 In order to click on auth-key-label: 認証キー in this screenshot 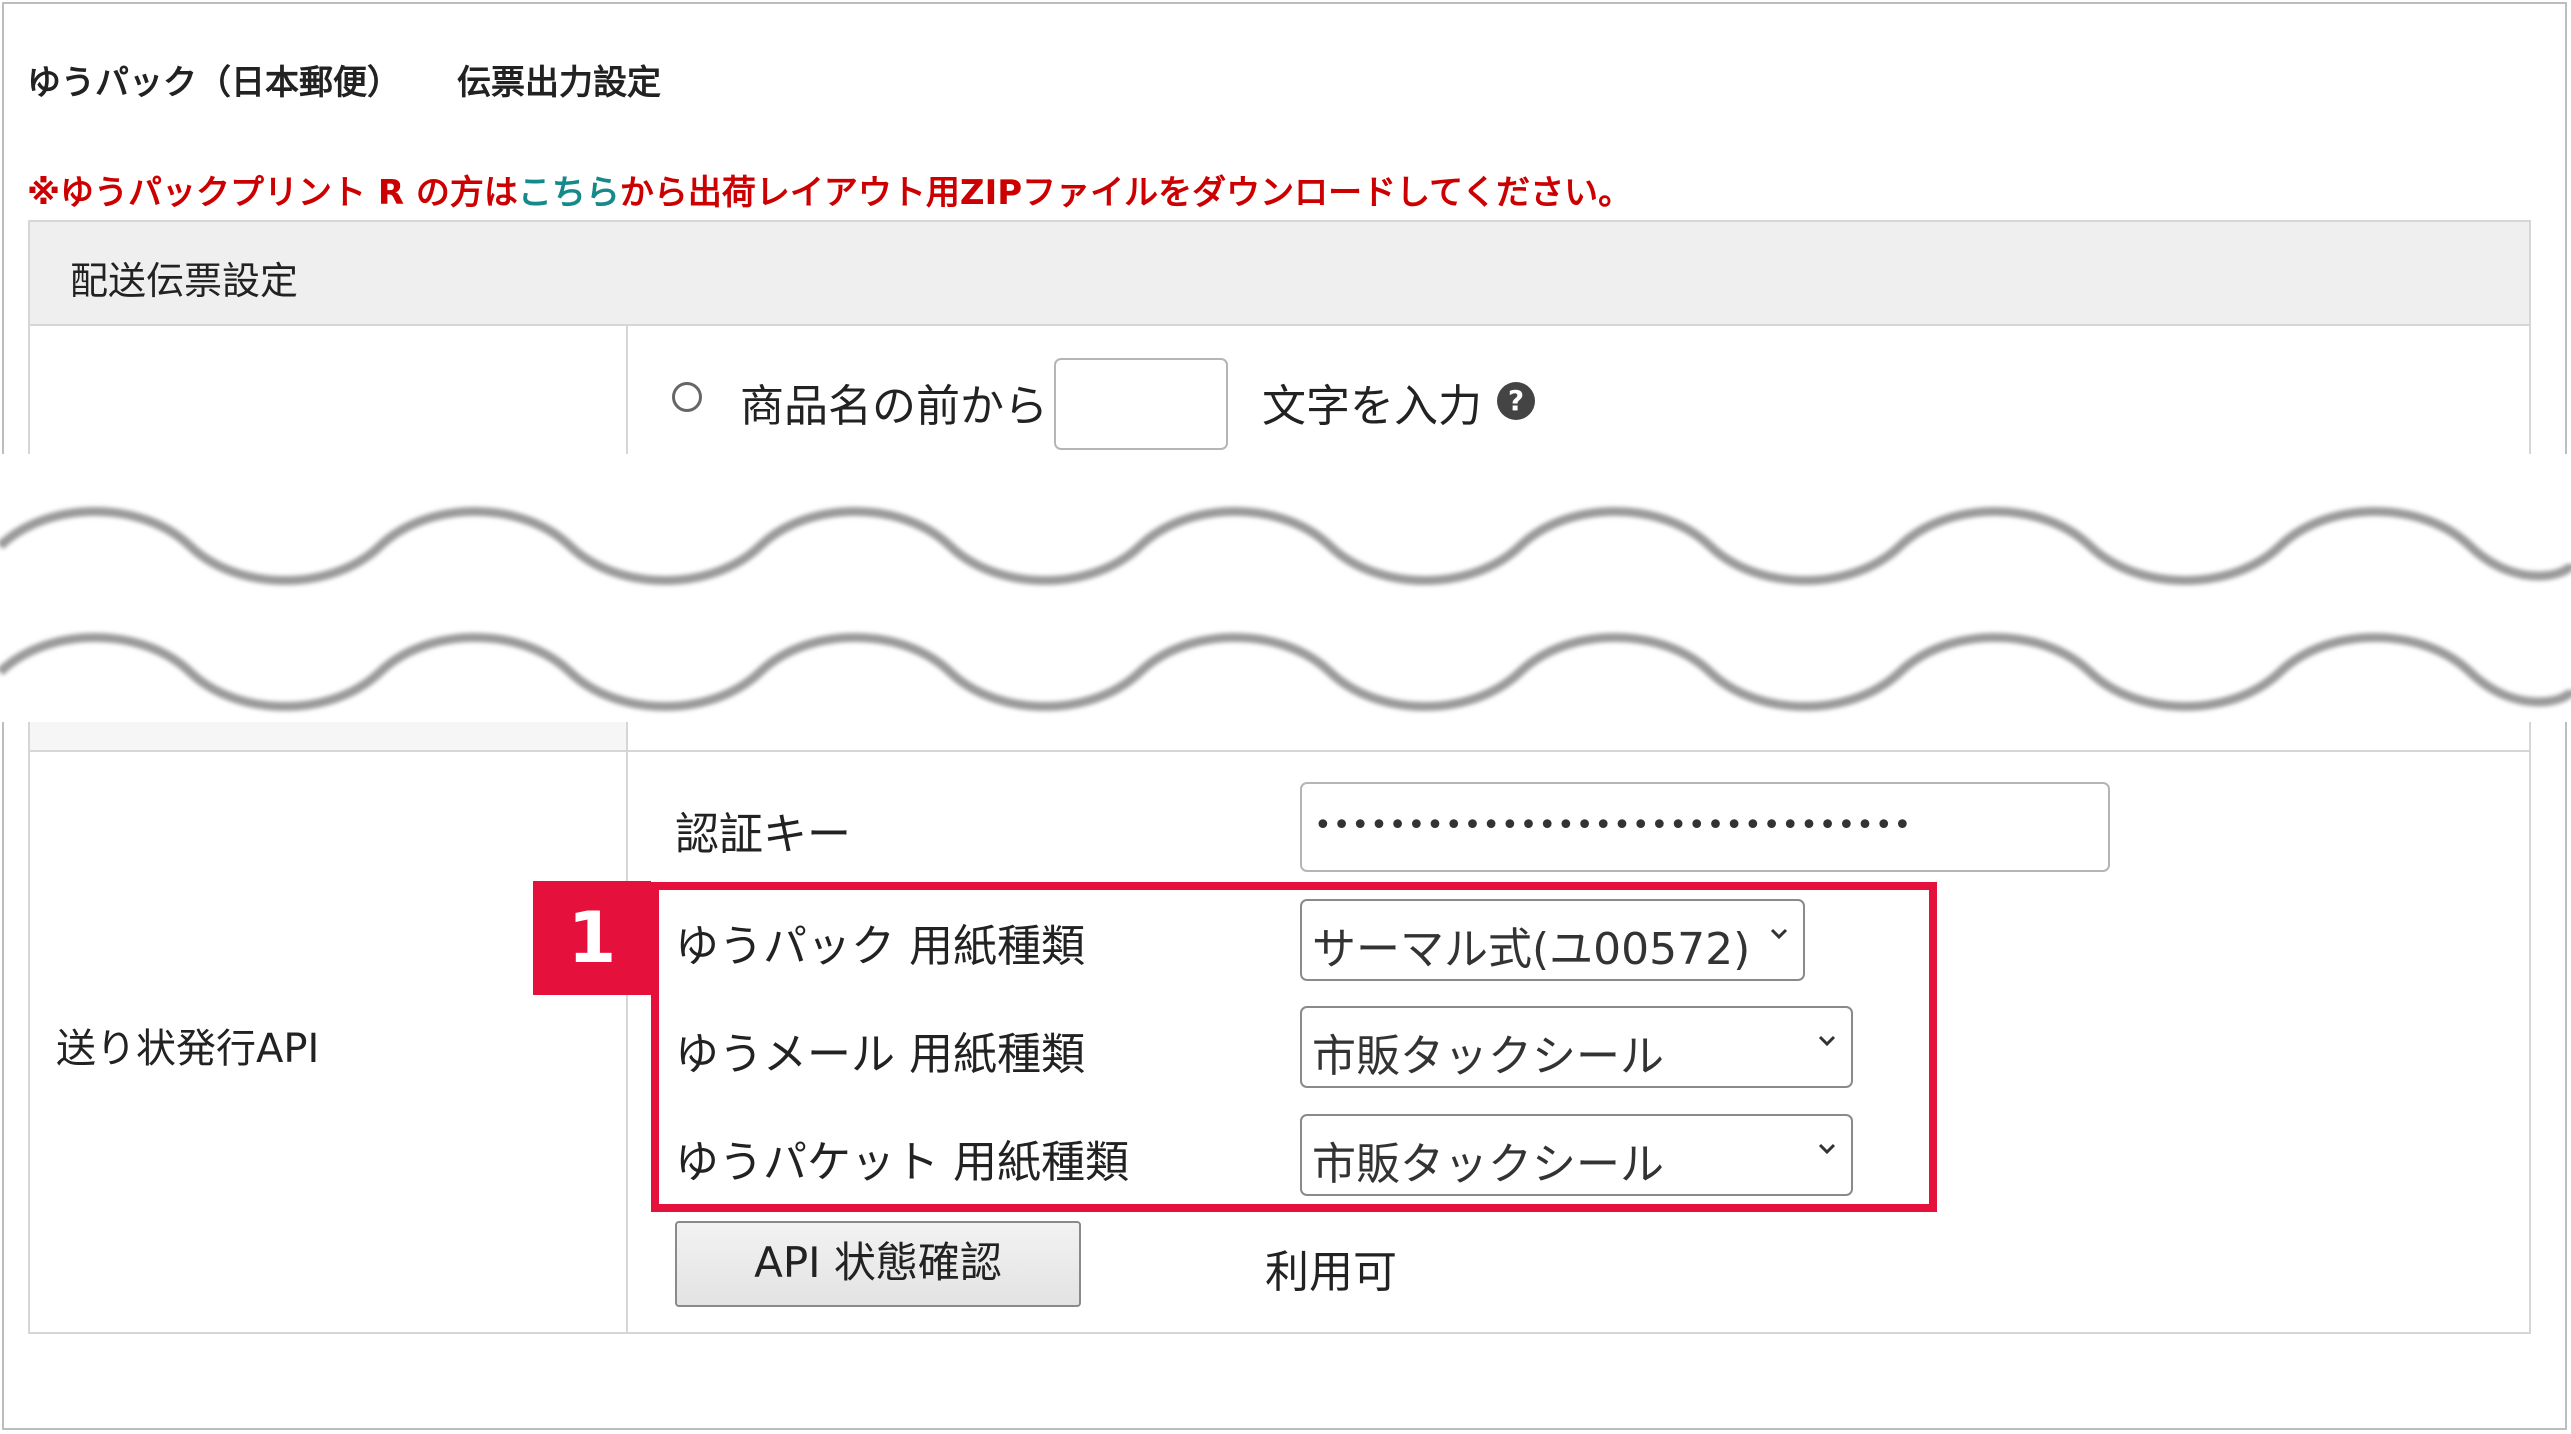, I will do `click(763, 834)`.